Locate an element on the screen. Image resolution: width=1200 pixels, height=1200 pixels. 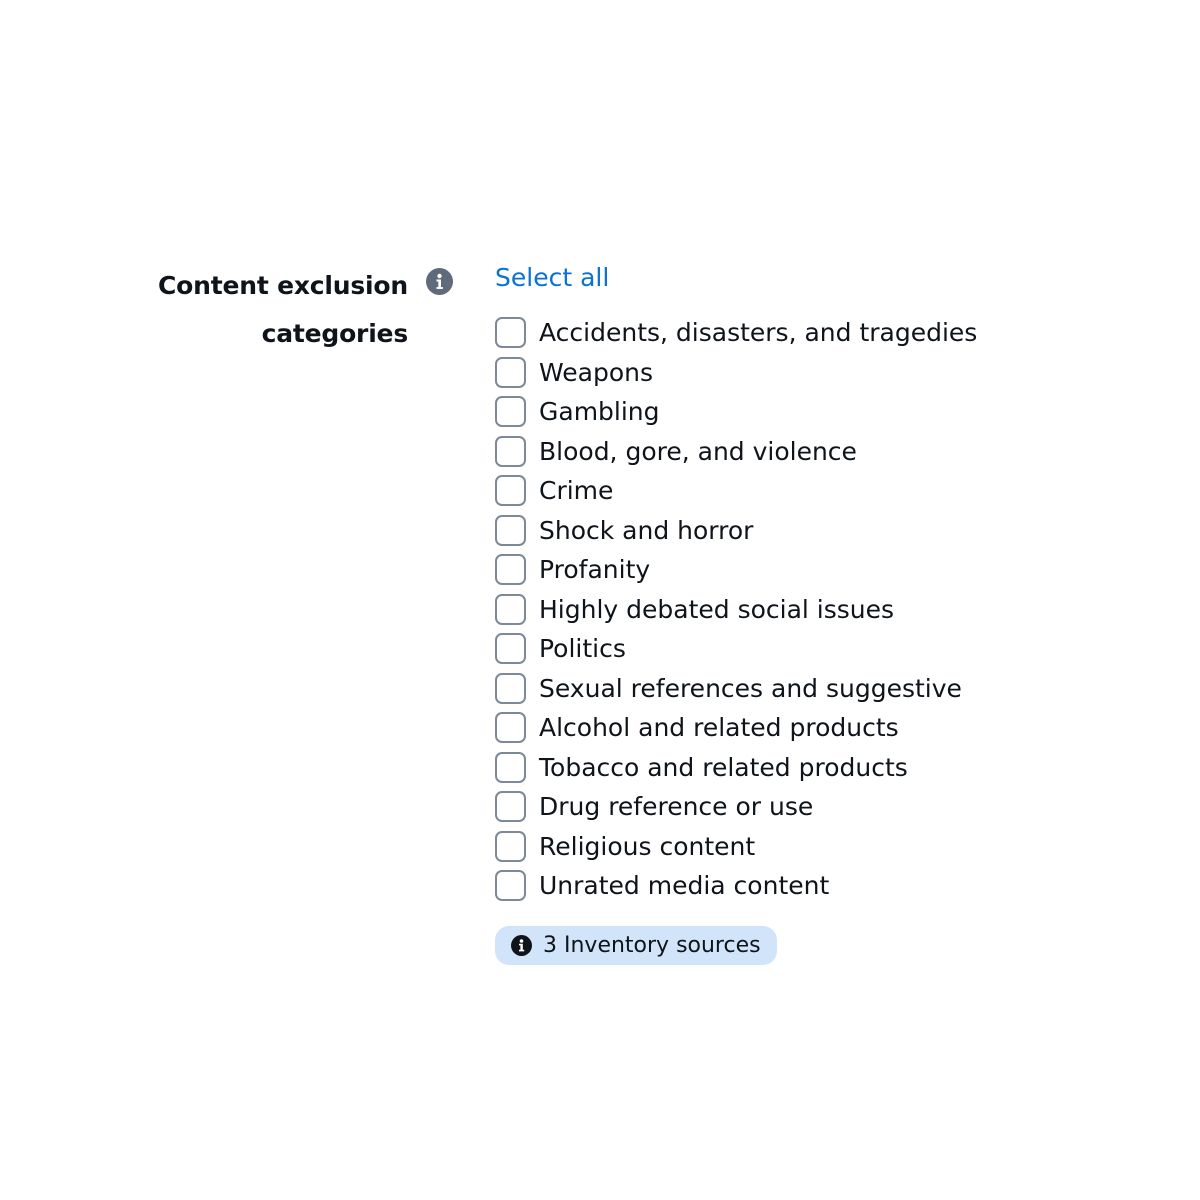
checkbox-label: Accidents, disasters, and tragedies is located at coordinates (758, 332).